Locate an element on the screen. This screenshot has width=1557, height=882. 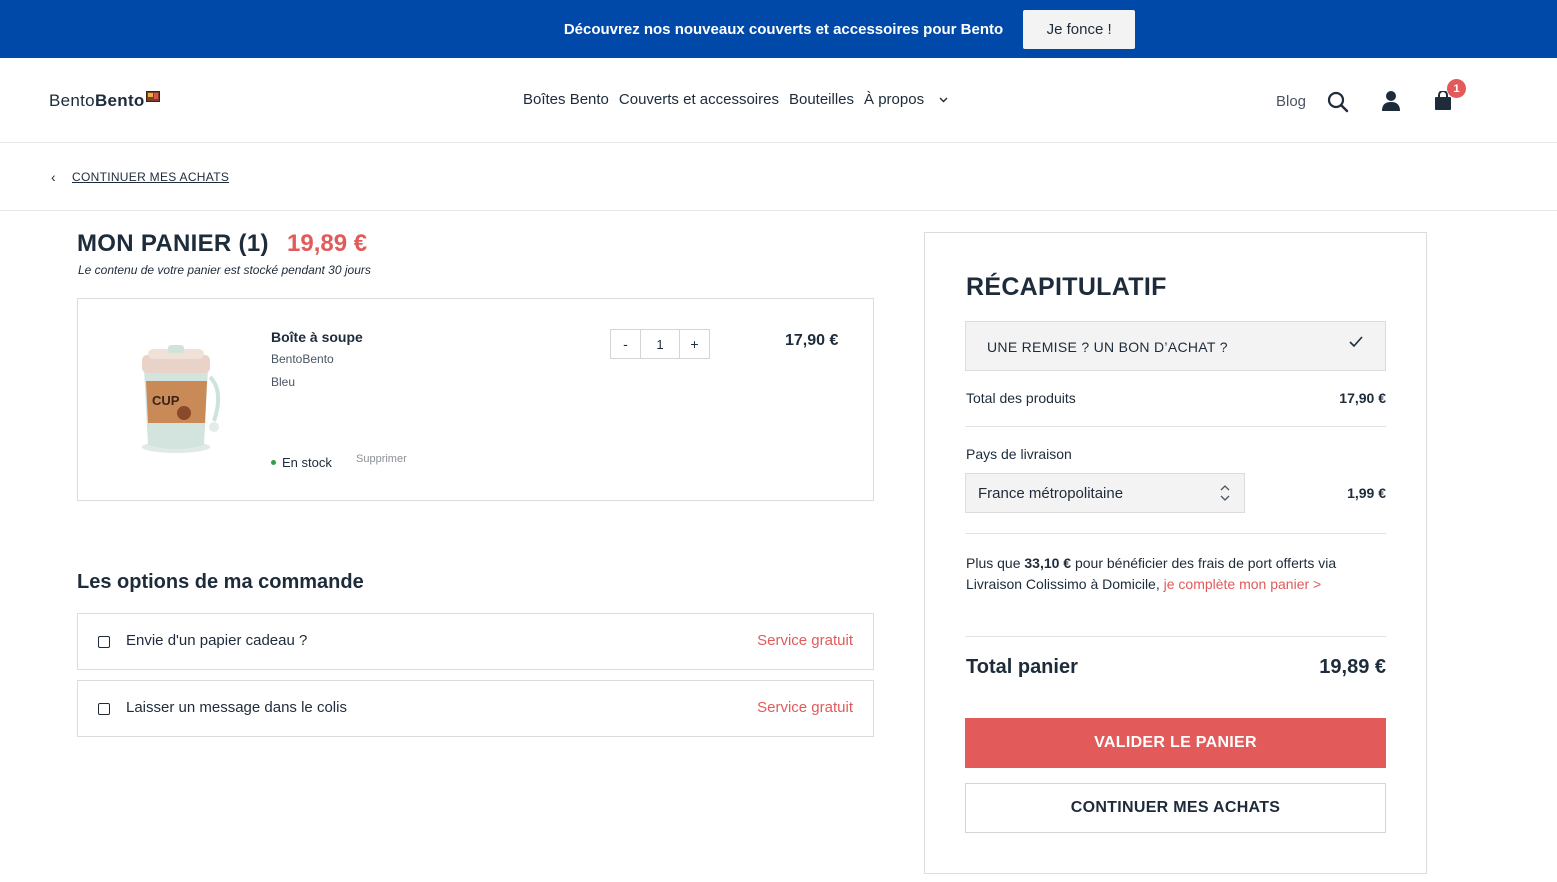
nav-item-bouteilles: Bouteilles is located at coordinates (821, 99).